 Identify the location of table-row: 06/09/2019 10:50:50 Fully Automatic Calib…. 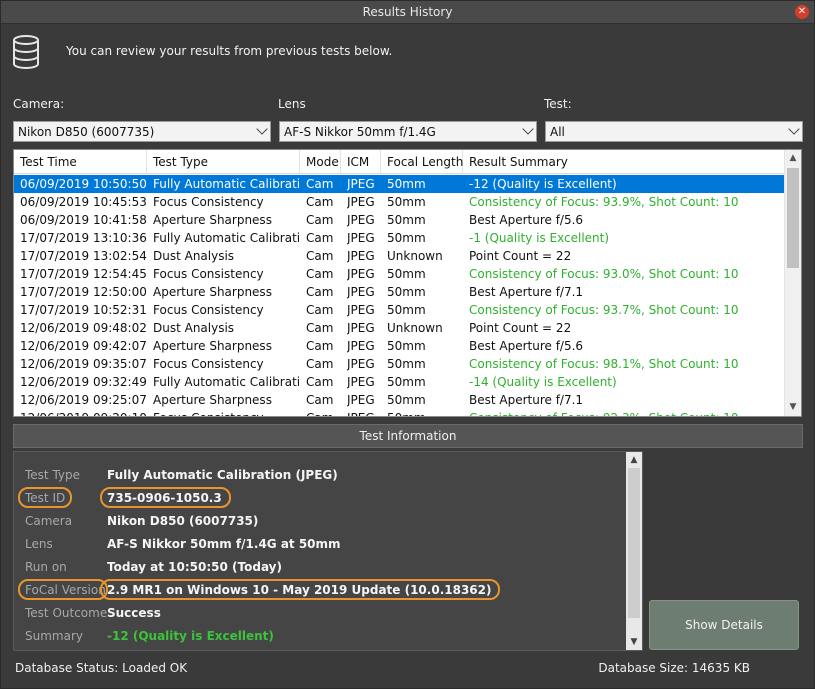
(399, 184).